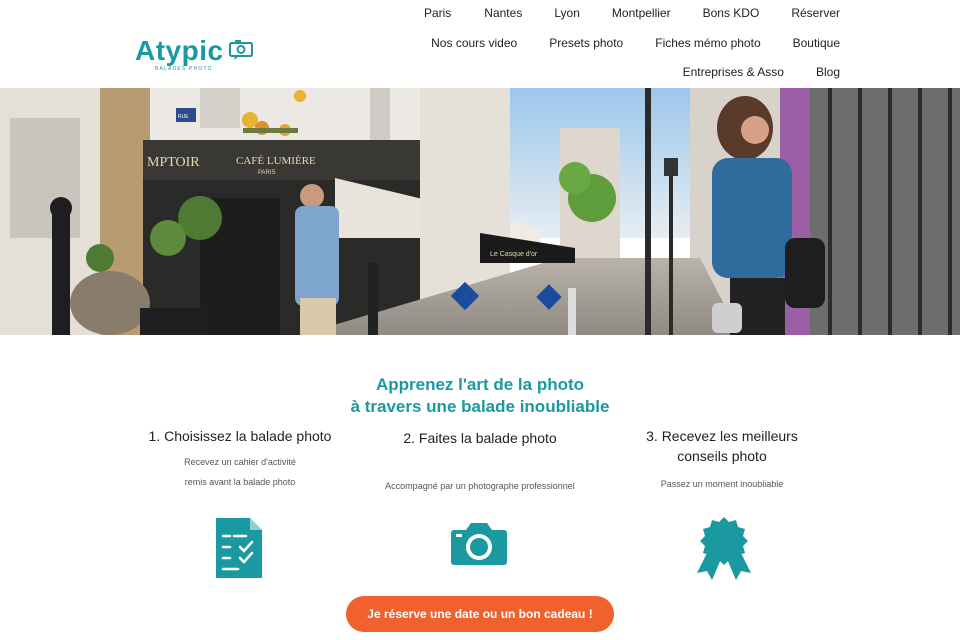  What do you see at coordinates (480, 614) in the screenshot?
I see `reserve-cta-button: Je réserve une date ou un bon cadeau !` at bounding box center [480, 614].